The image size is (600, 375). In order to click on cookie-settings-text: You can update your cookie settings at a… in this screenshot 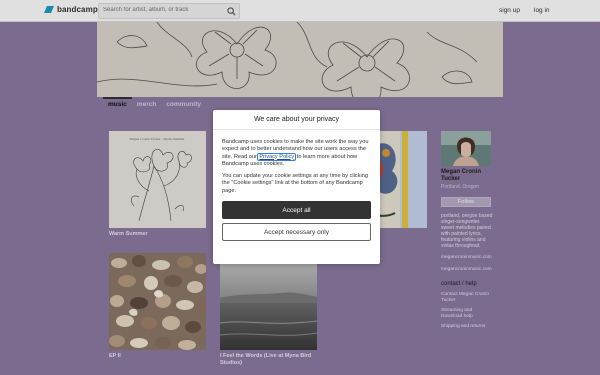, I will do `click(295, 183)`.